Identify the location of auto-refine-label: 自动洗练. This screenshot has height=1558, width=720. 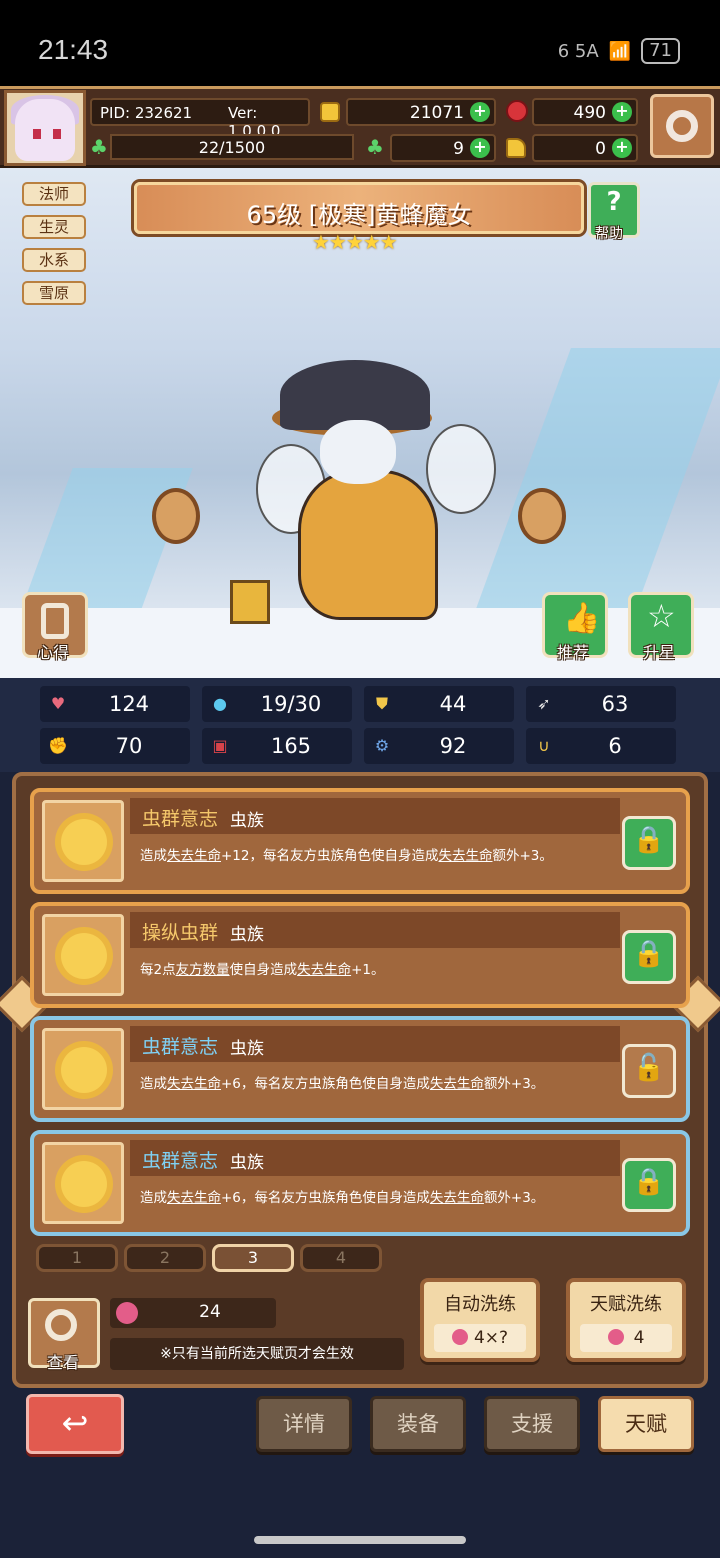
(480, 1304).